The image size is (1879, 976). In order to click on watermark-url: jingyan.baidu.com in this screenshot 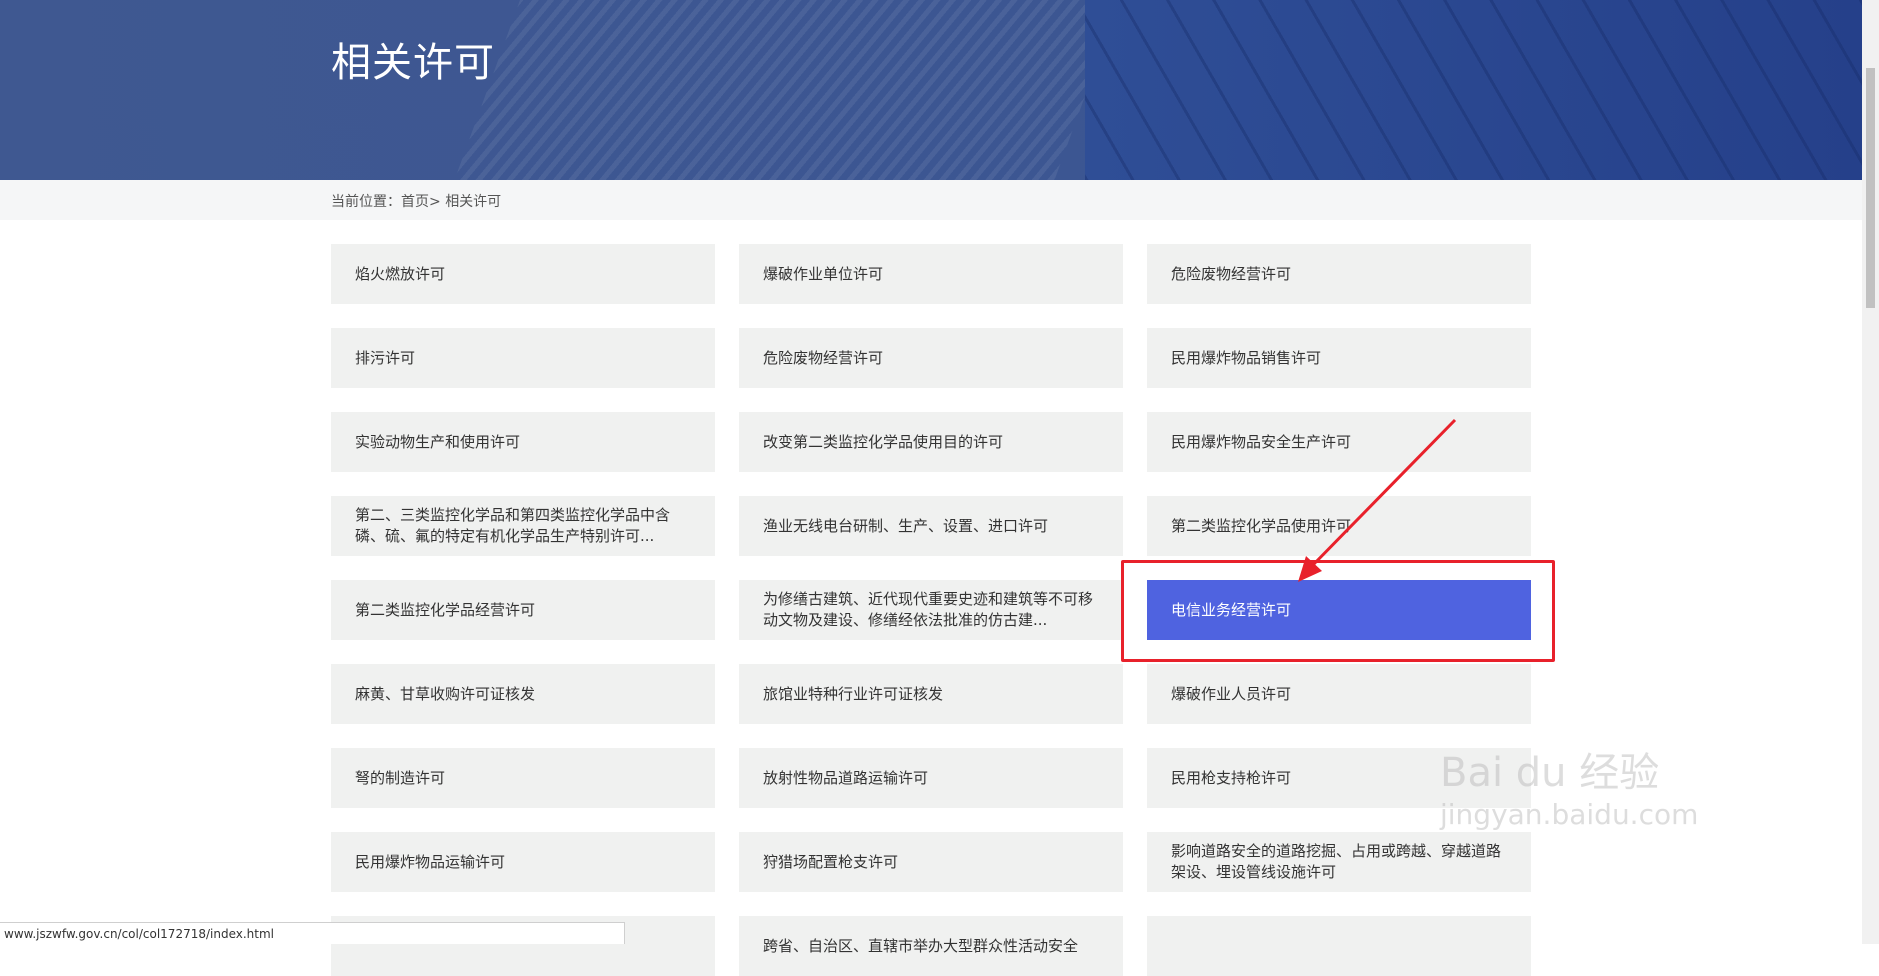, I will do `click(1569, 814)`.